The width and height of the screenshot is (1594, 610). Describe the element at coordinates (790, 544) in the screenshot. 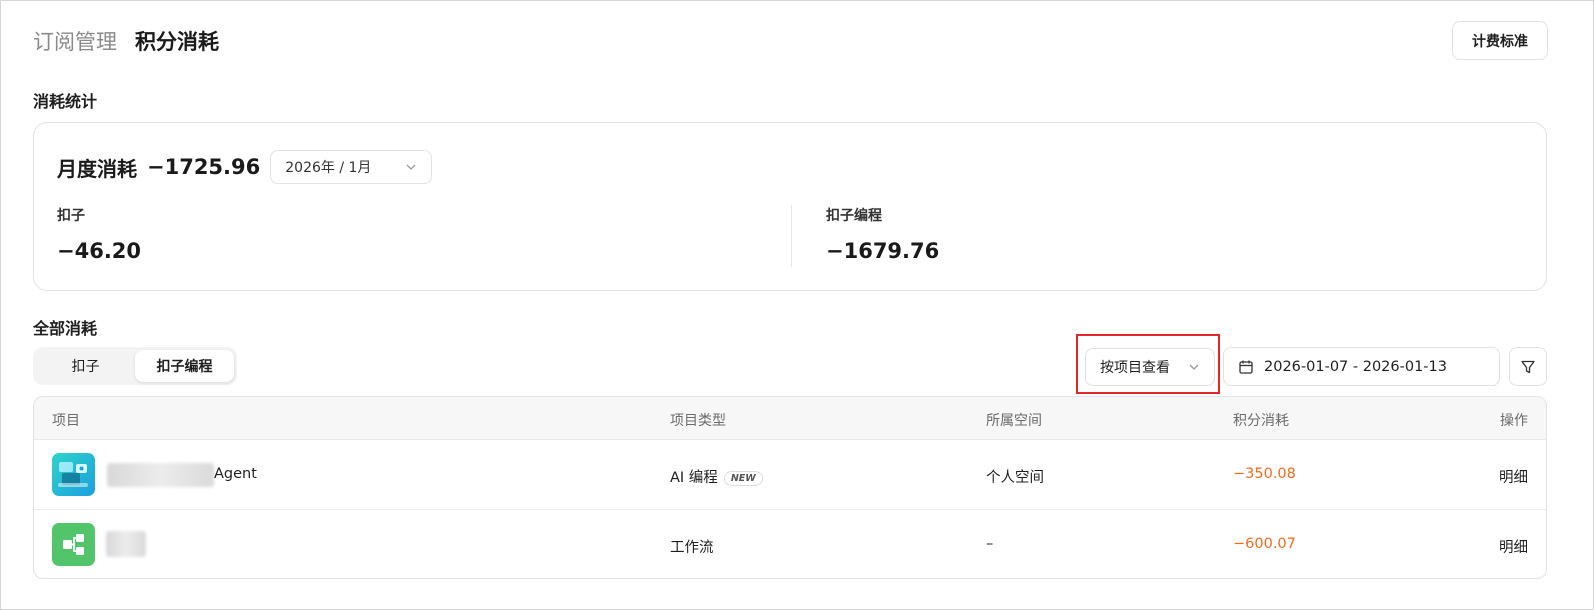

I see `table-row: 工作流 – −600.07 明细` at that location.